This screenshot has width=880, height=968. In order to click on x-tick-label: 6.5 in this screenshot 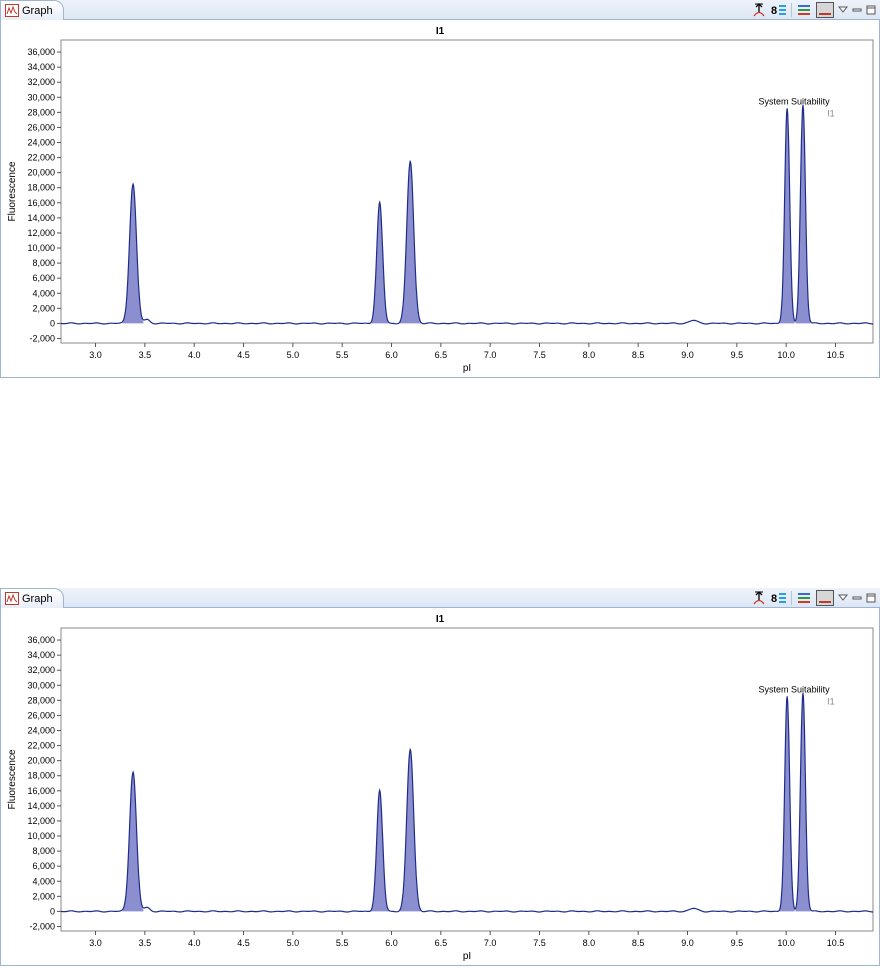, I will do `click(441, 943)`.